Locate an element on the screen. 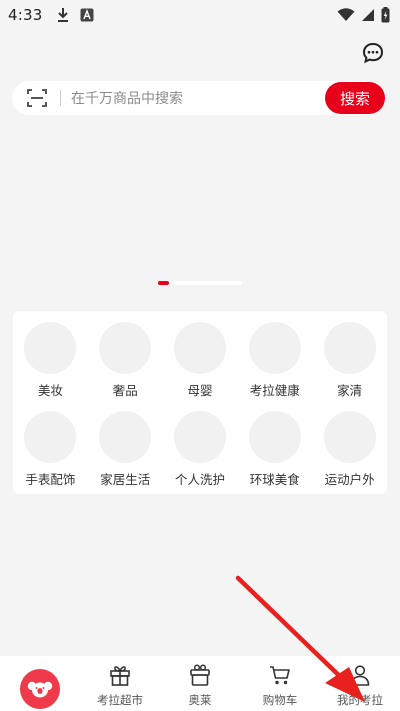  category-label: 家清 is located at coordinates (350, 390).